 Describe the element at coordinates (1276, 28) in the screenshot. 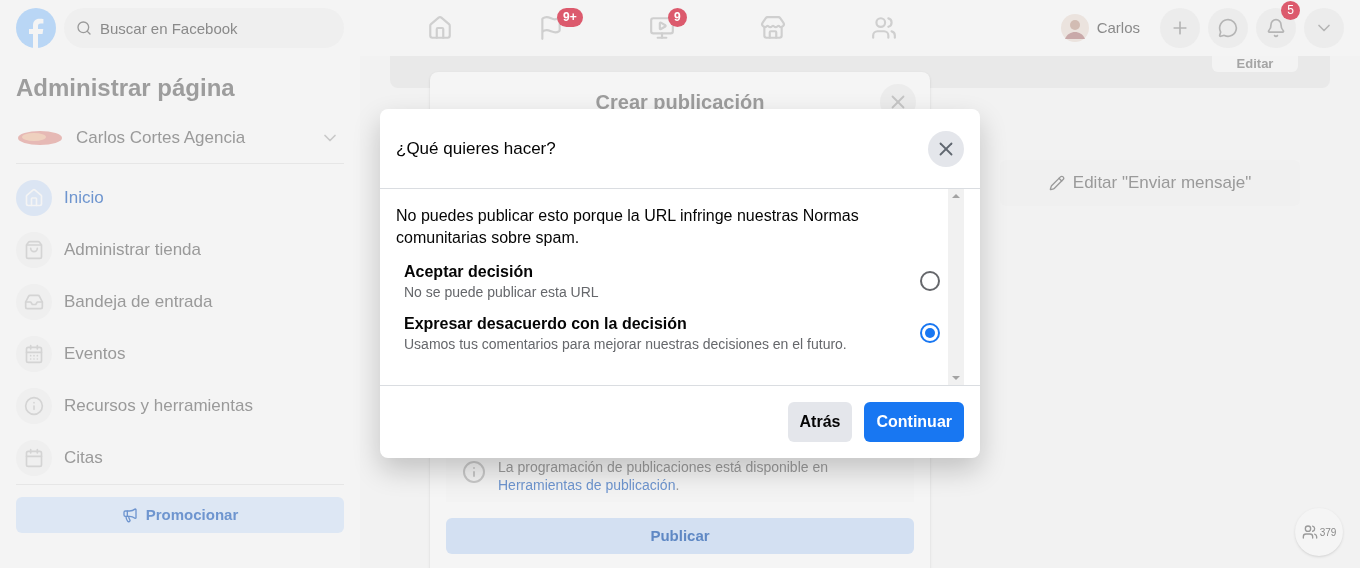

I see `bell-icon` at that location.